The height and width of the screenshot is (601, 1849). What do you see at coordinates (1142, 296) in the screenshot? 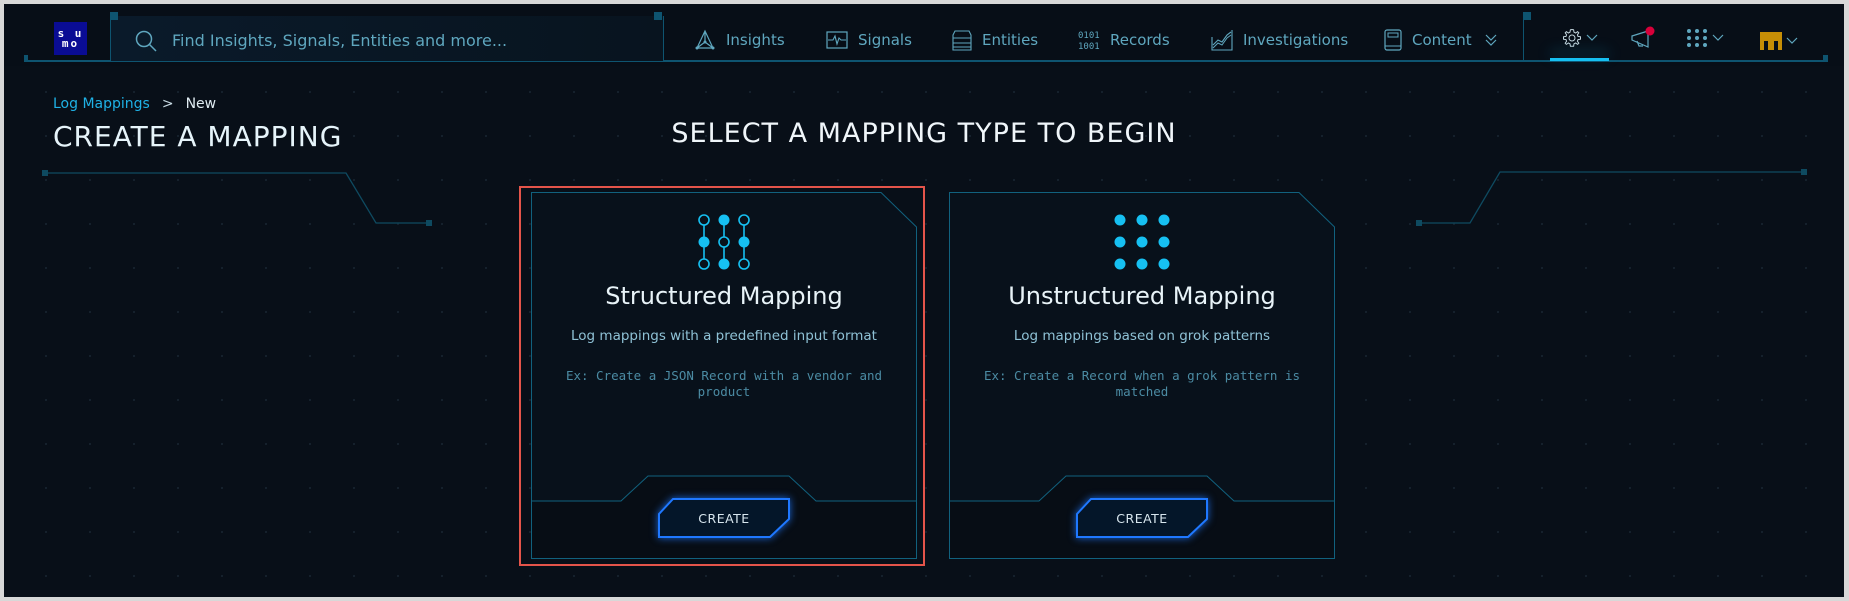
I see `card-title: Unstructured Mapping` at bounding box center [1142, 296].